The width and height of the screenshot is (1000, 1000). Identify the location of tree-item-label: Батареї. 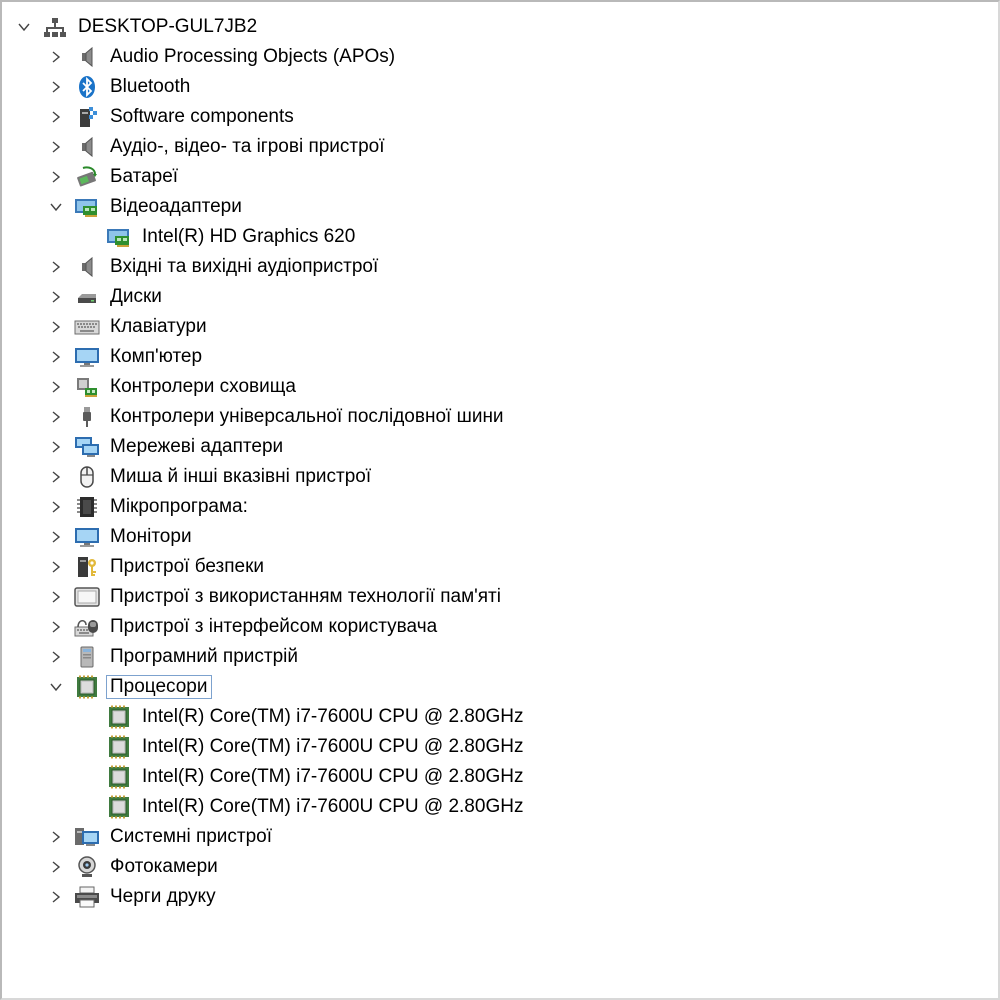
(144, 176).